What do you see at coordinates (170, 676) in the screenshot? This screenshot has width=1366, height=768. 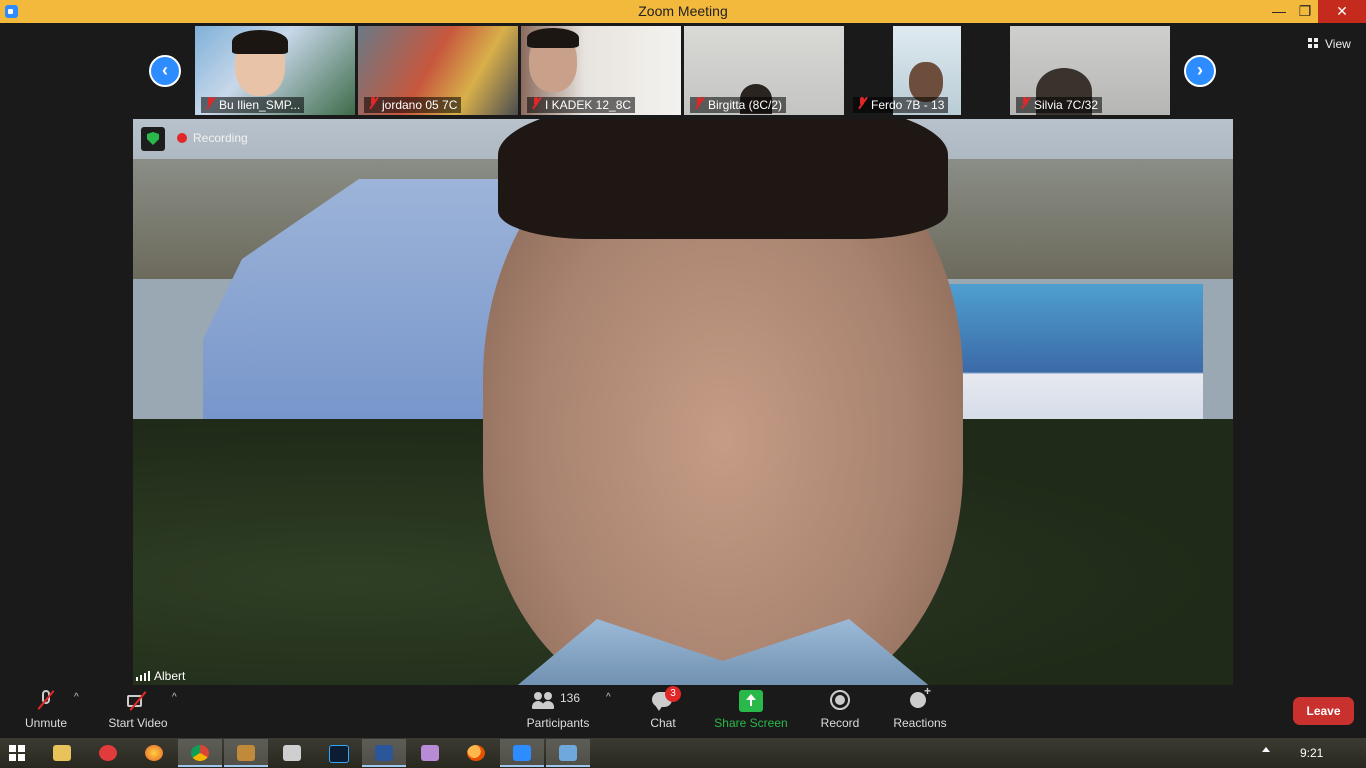 I see `speaker-name: Albert` at bounding box center [170, 676].